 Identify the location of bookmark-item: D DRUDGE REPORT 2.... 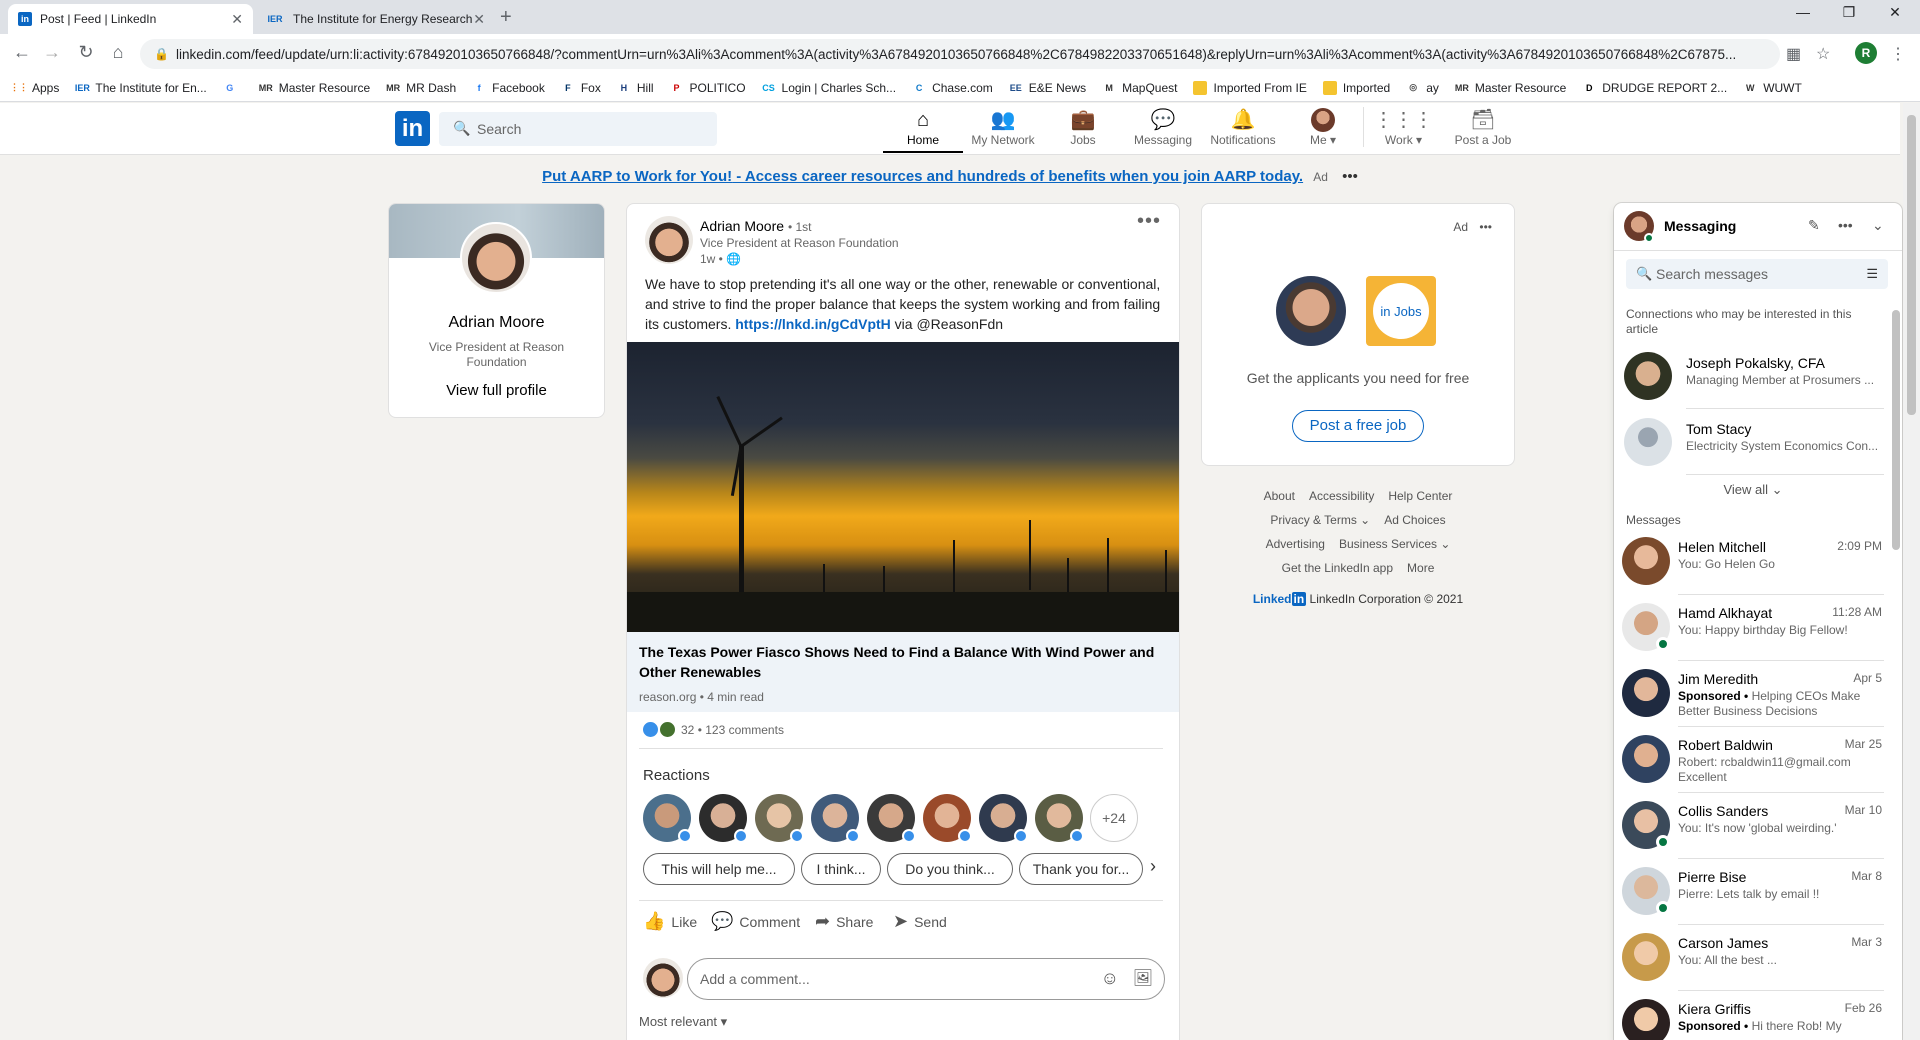
(1654, 88).